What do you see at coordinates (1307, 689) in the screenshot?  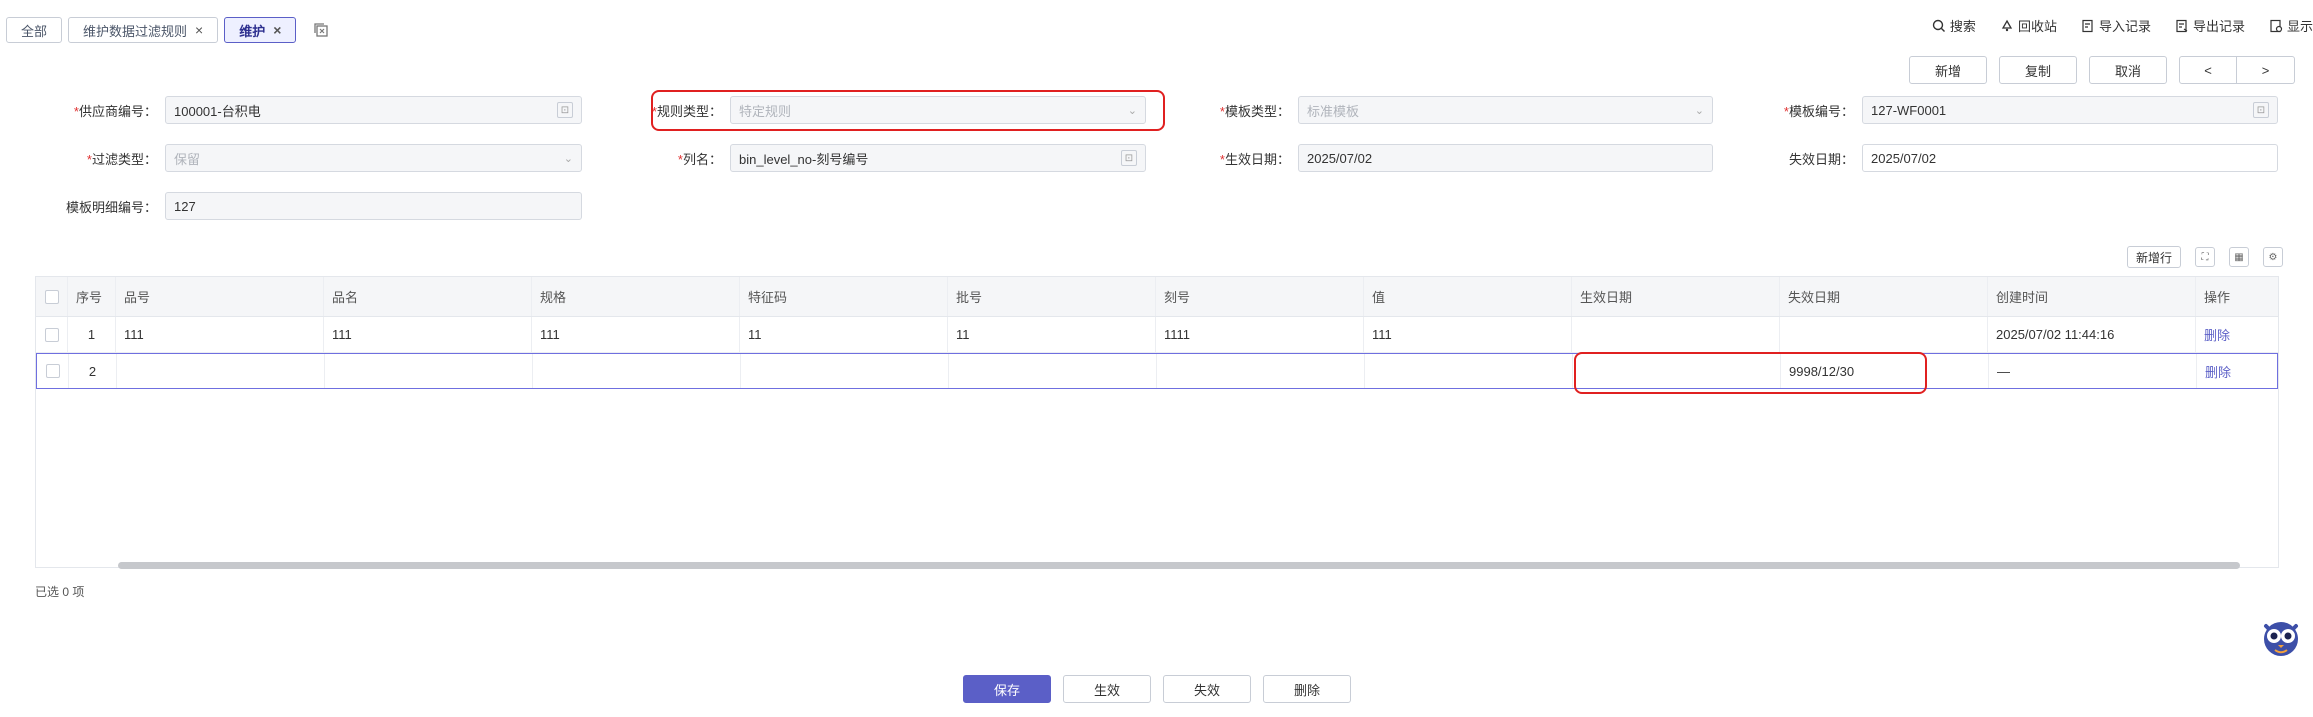 I see `delete-button: 删除` at bounding box center [1307, 689].